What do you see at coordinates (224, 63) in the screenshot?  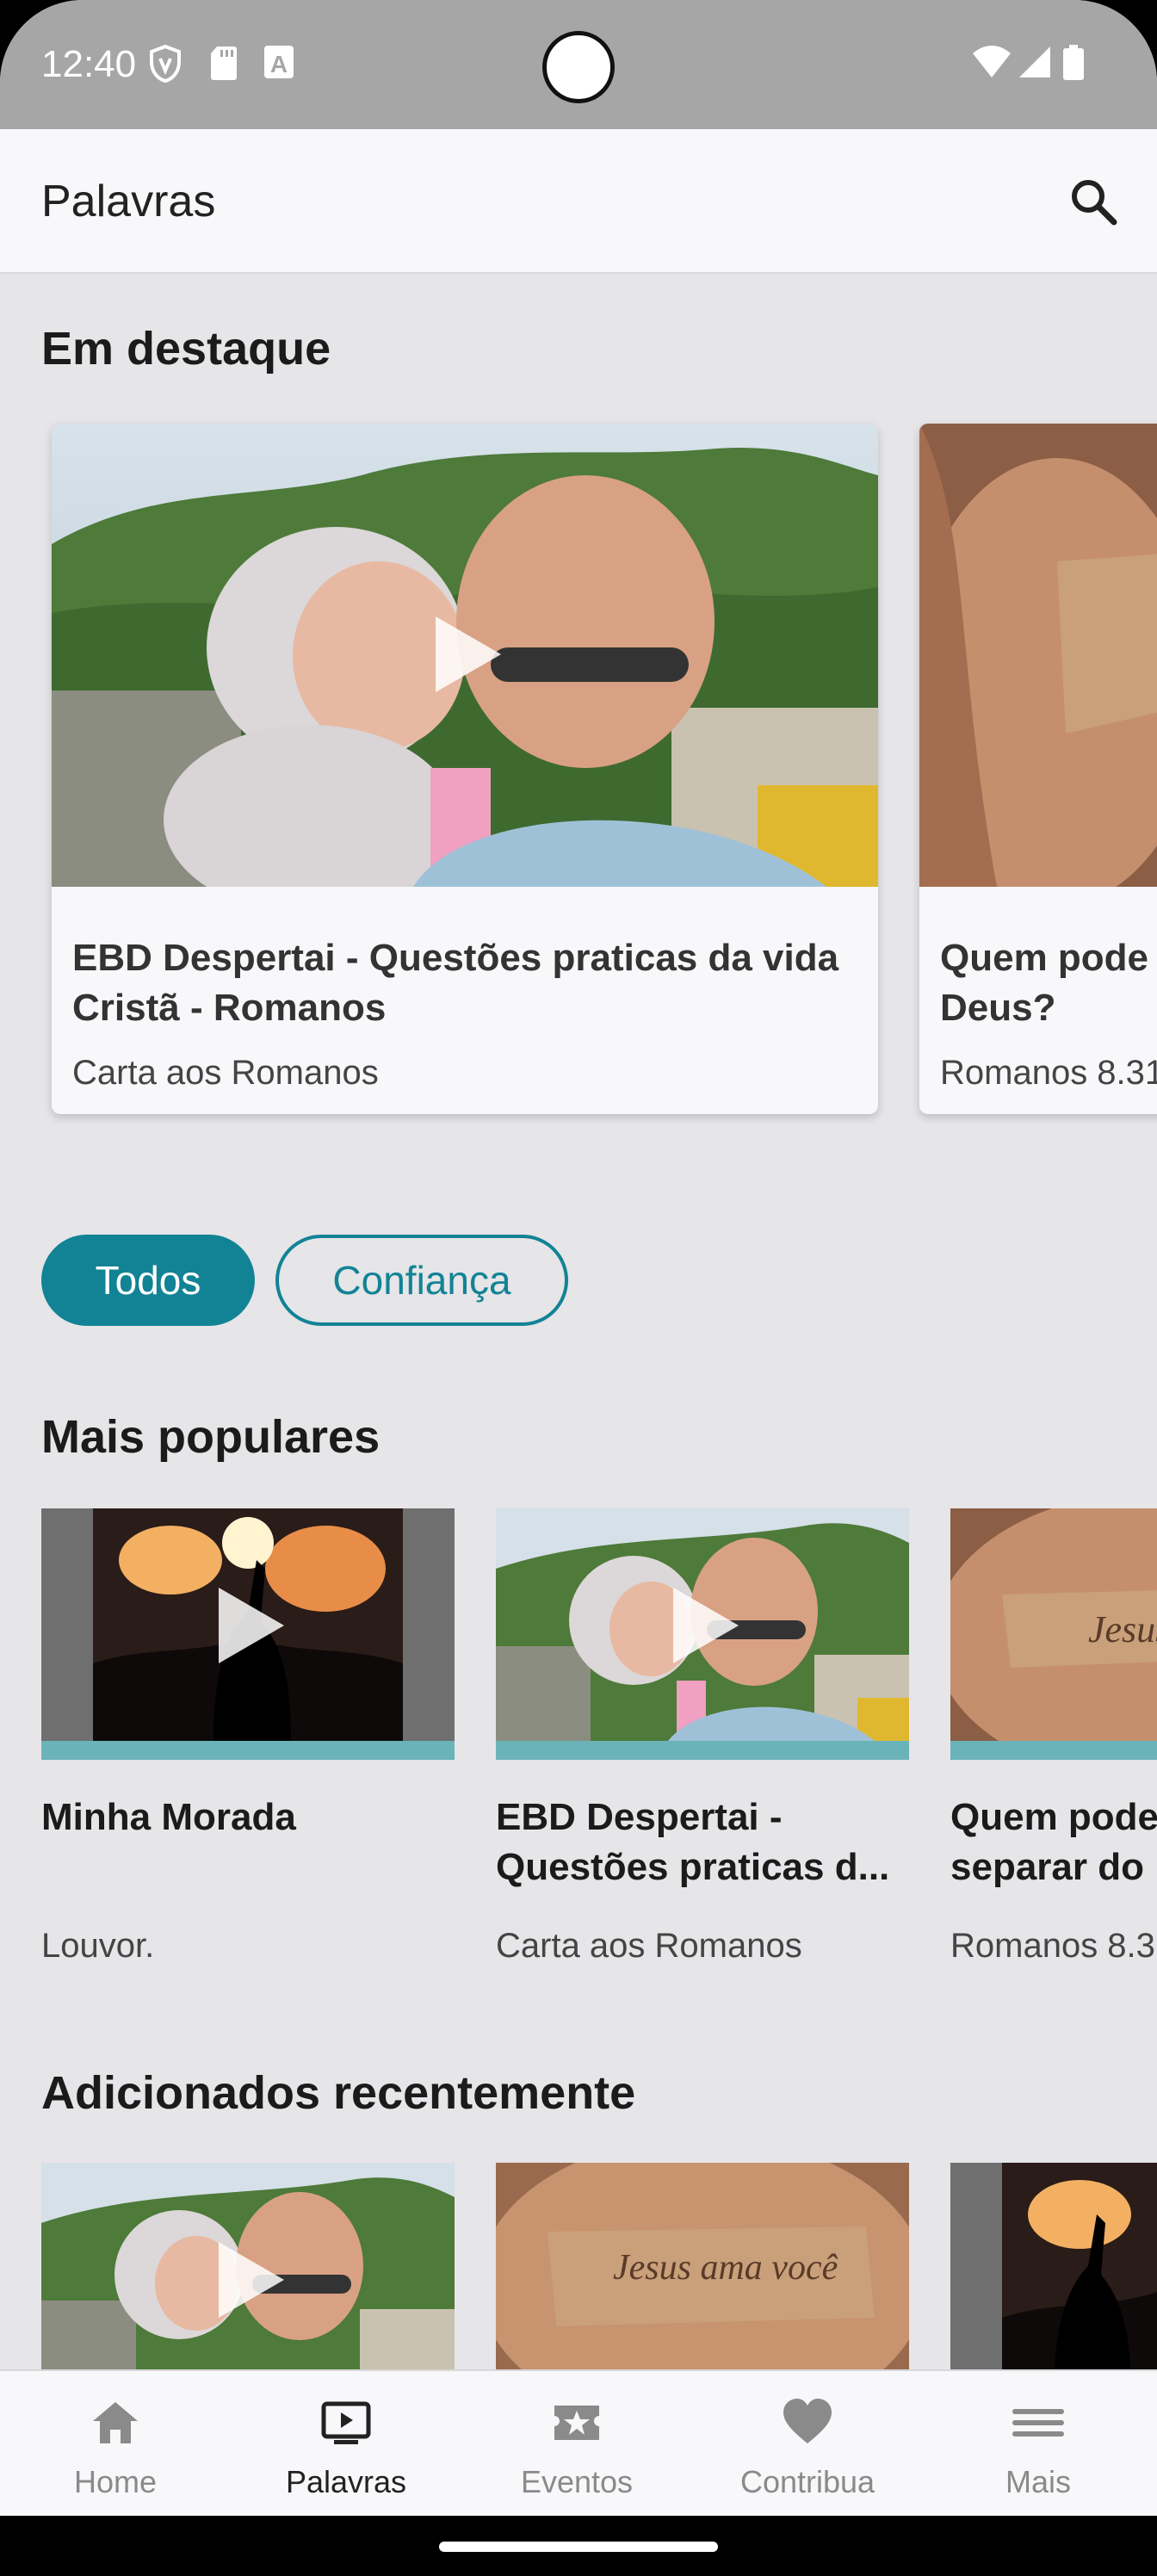 I see `sd-card-icon` at bounding box center [224, 63].